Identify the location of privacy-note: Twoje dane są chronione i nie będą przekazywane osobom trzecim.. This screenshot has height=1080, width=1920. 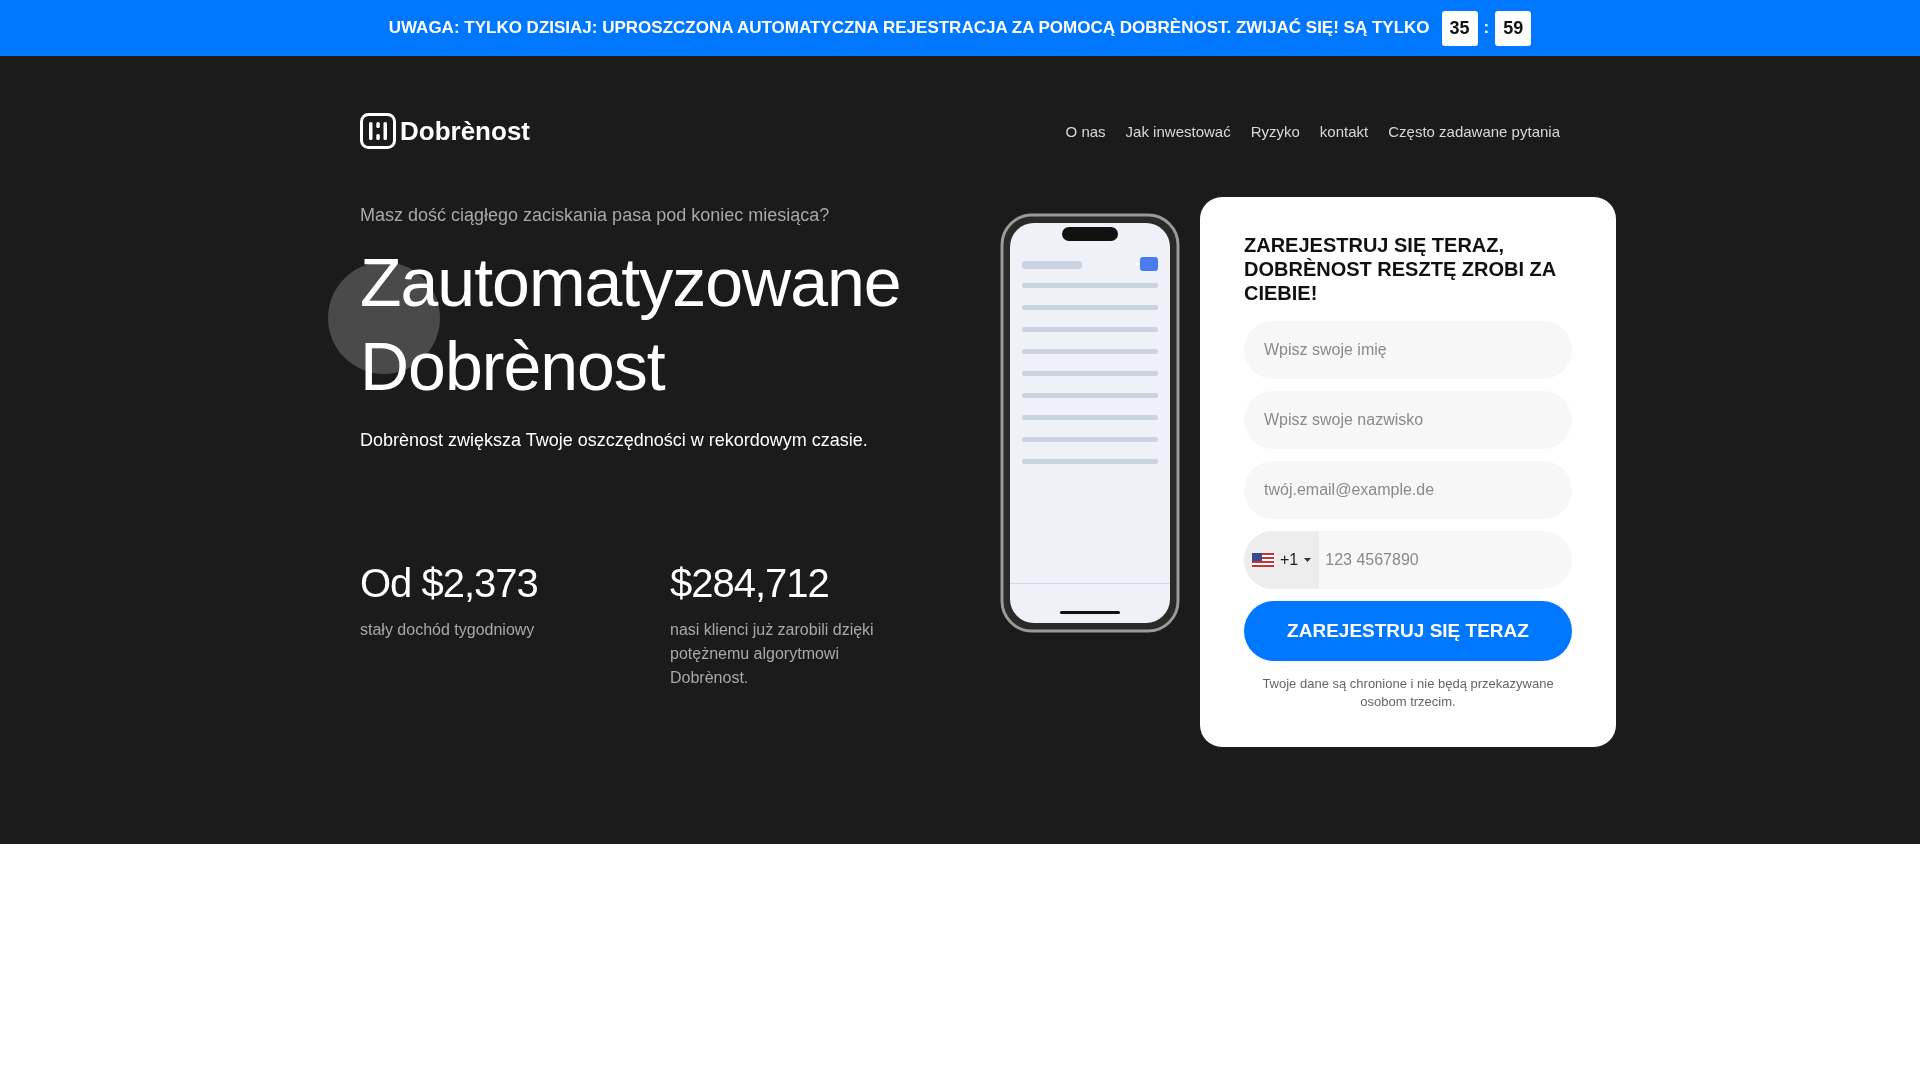
(1408, 693).